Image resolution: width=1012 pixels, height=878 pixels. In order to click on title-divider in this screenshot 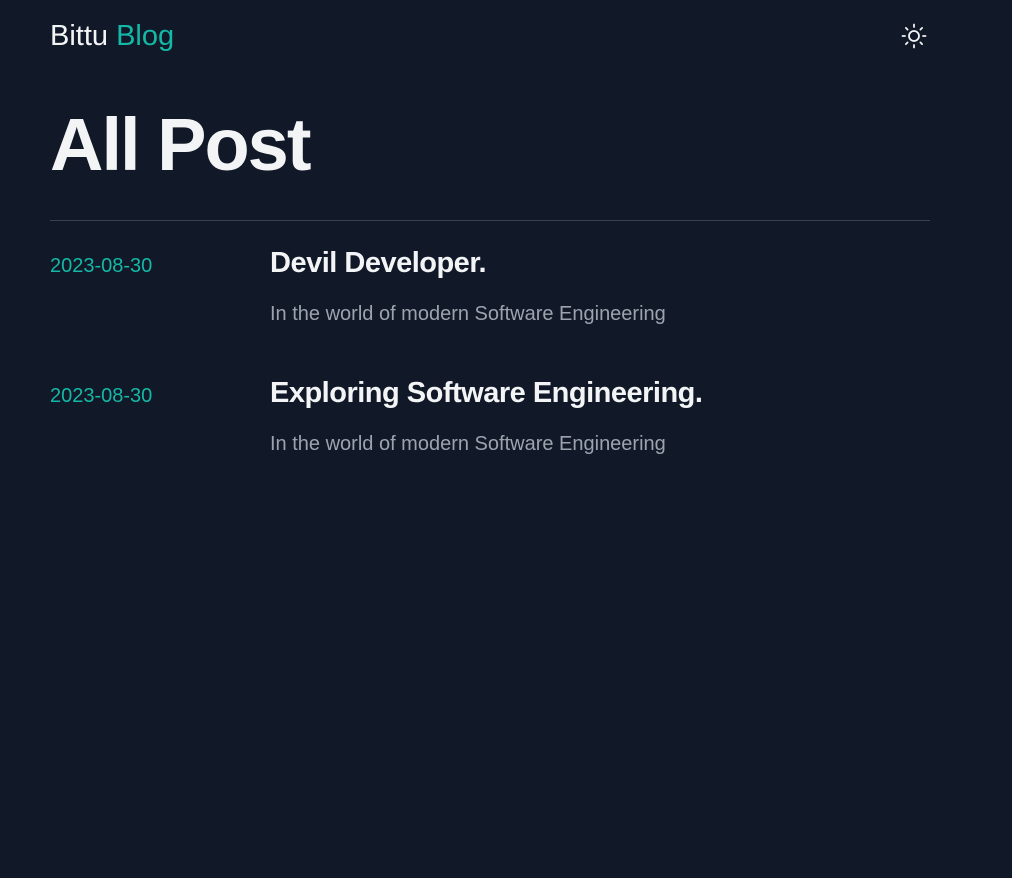, I will do `click(490, 220)`.